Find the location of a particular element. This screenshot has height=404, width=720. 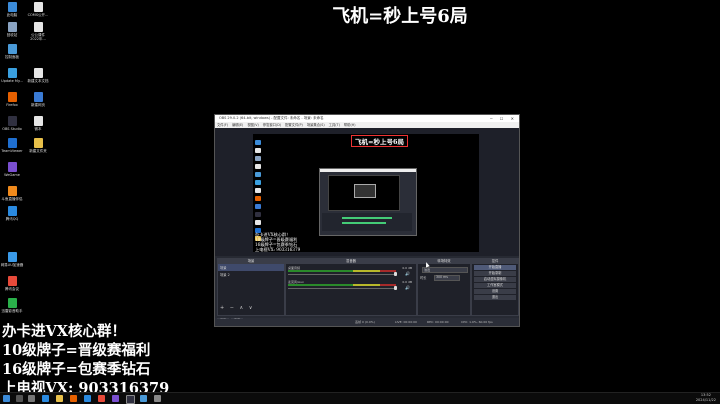

mixer-channel-db: 0.0 dB is located at coordinates (407, 282).